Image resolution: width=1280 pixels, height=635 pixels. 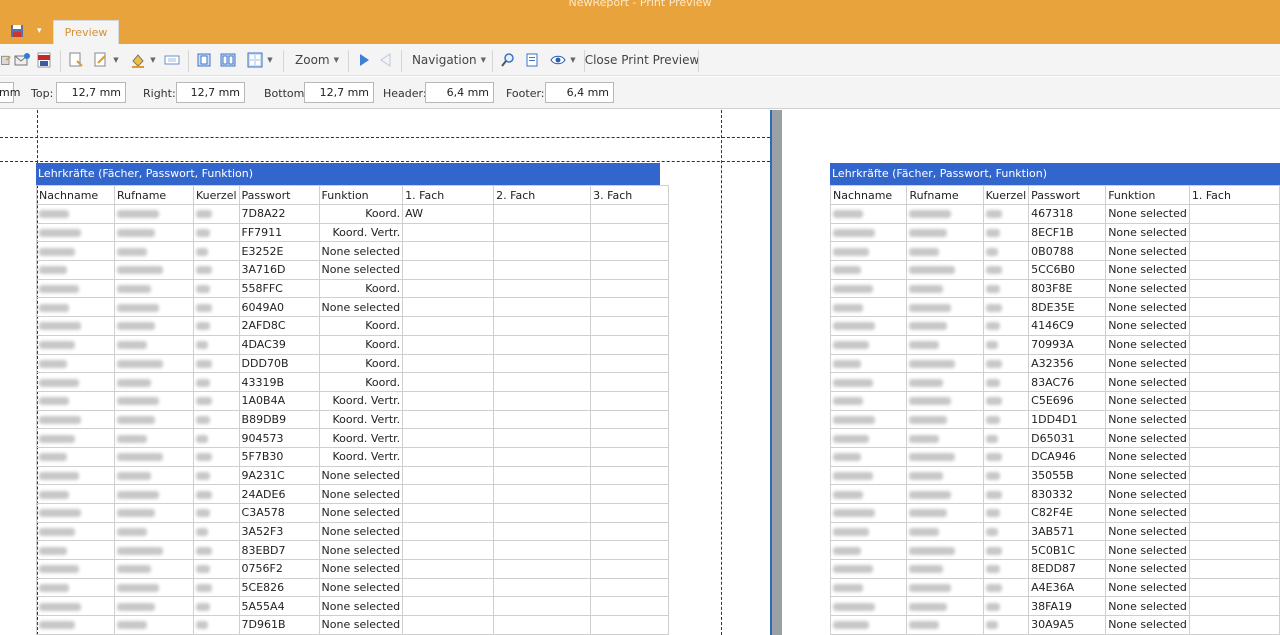 I want to click on column-header: 1. Fach, so click(x=1234, y=195).